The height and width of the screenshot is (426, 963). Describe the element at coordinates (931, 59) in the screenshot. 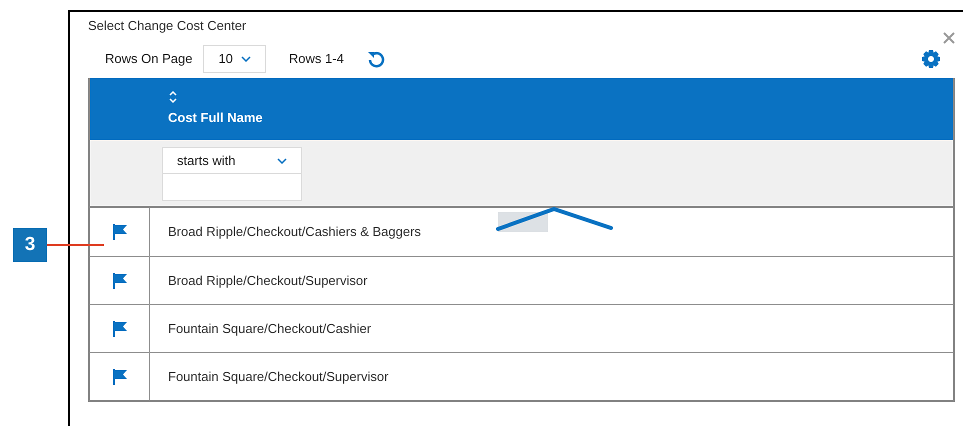

I see `settings-icon` at that location.